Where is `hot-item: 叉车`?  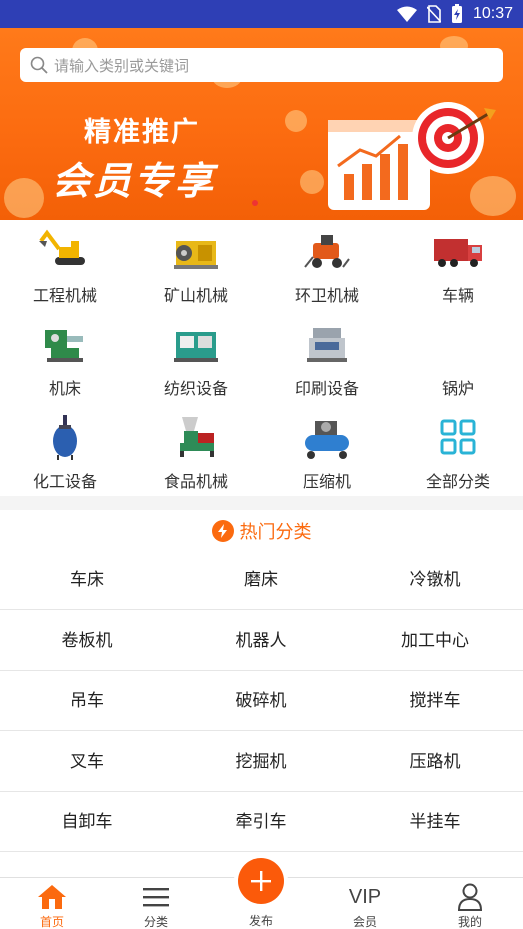 hot-item: 叉车 is located at coordinates (87, 762).